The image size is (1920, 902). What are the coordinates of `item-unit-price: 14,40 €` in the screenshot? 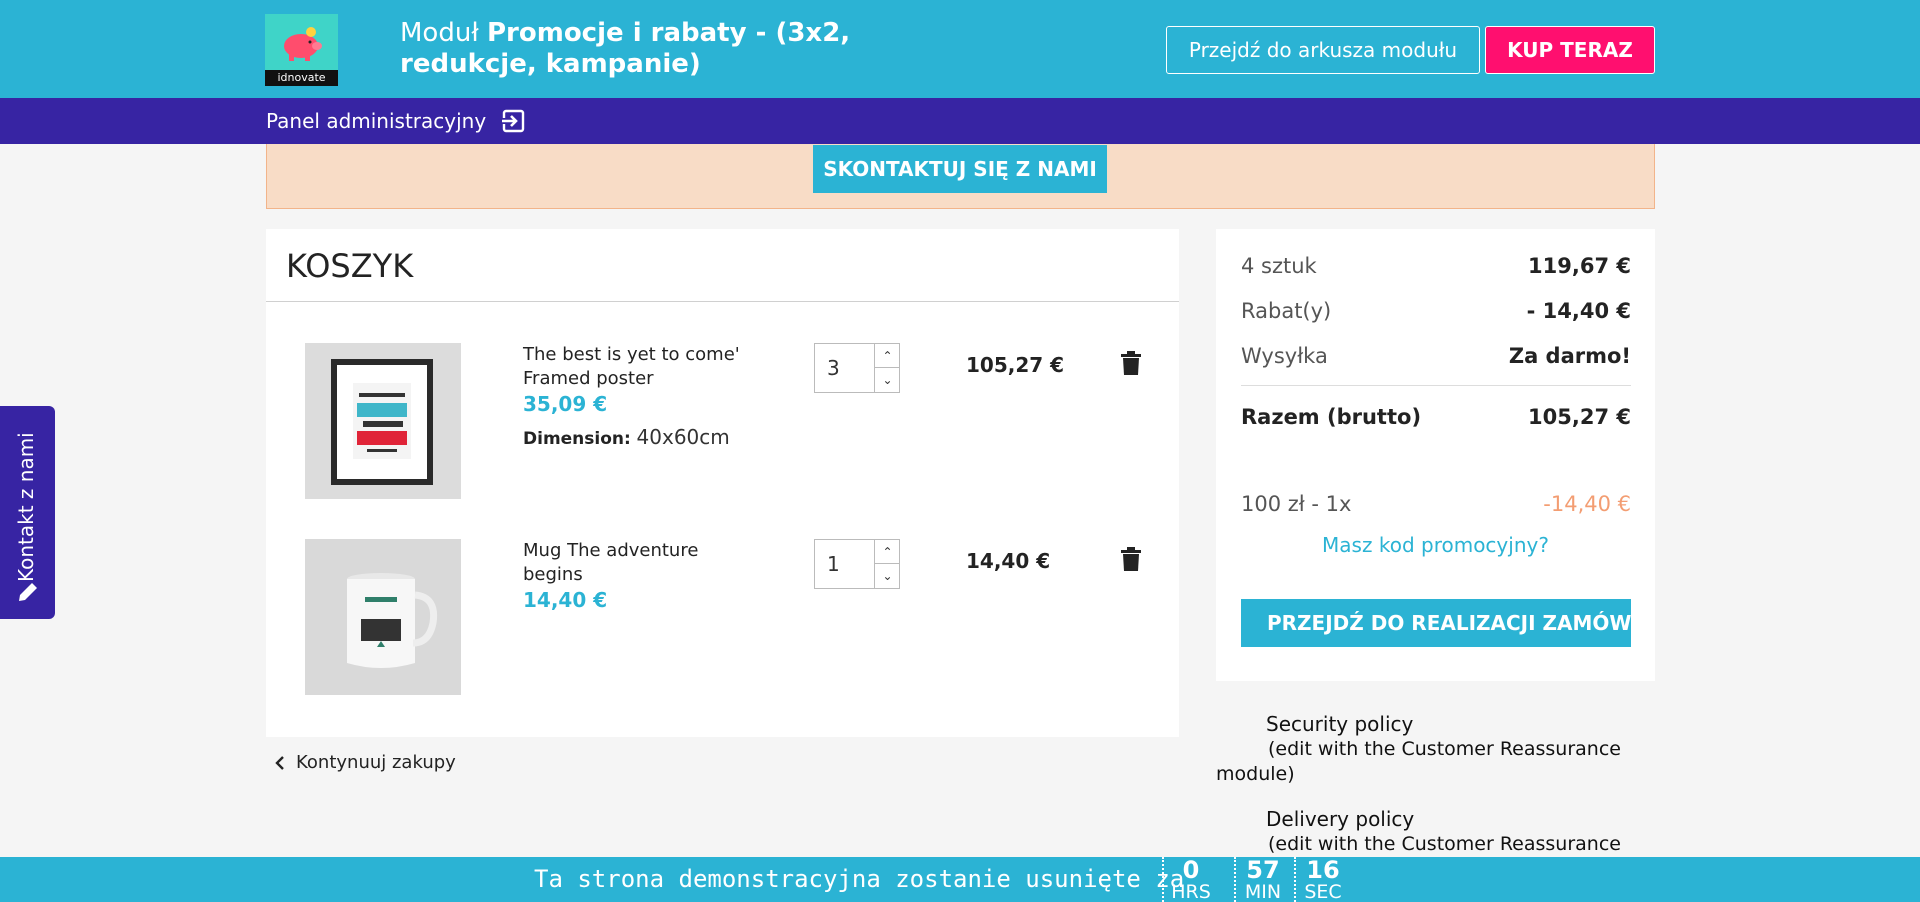 It's located at (565, 600).